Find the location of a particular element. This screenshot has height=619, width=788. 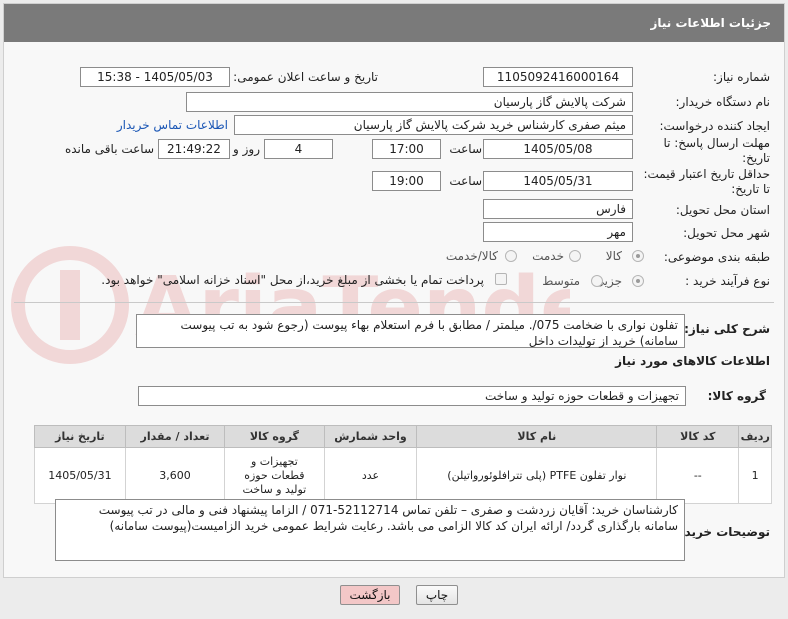

deadline-label-2: تاریخ: is located at coordinates (756, 158).